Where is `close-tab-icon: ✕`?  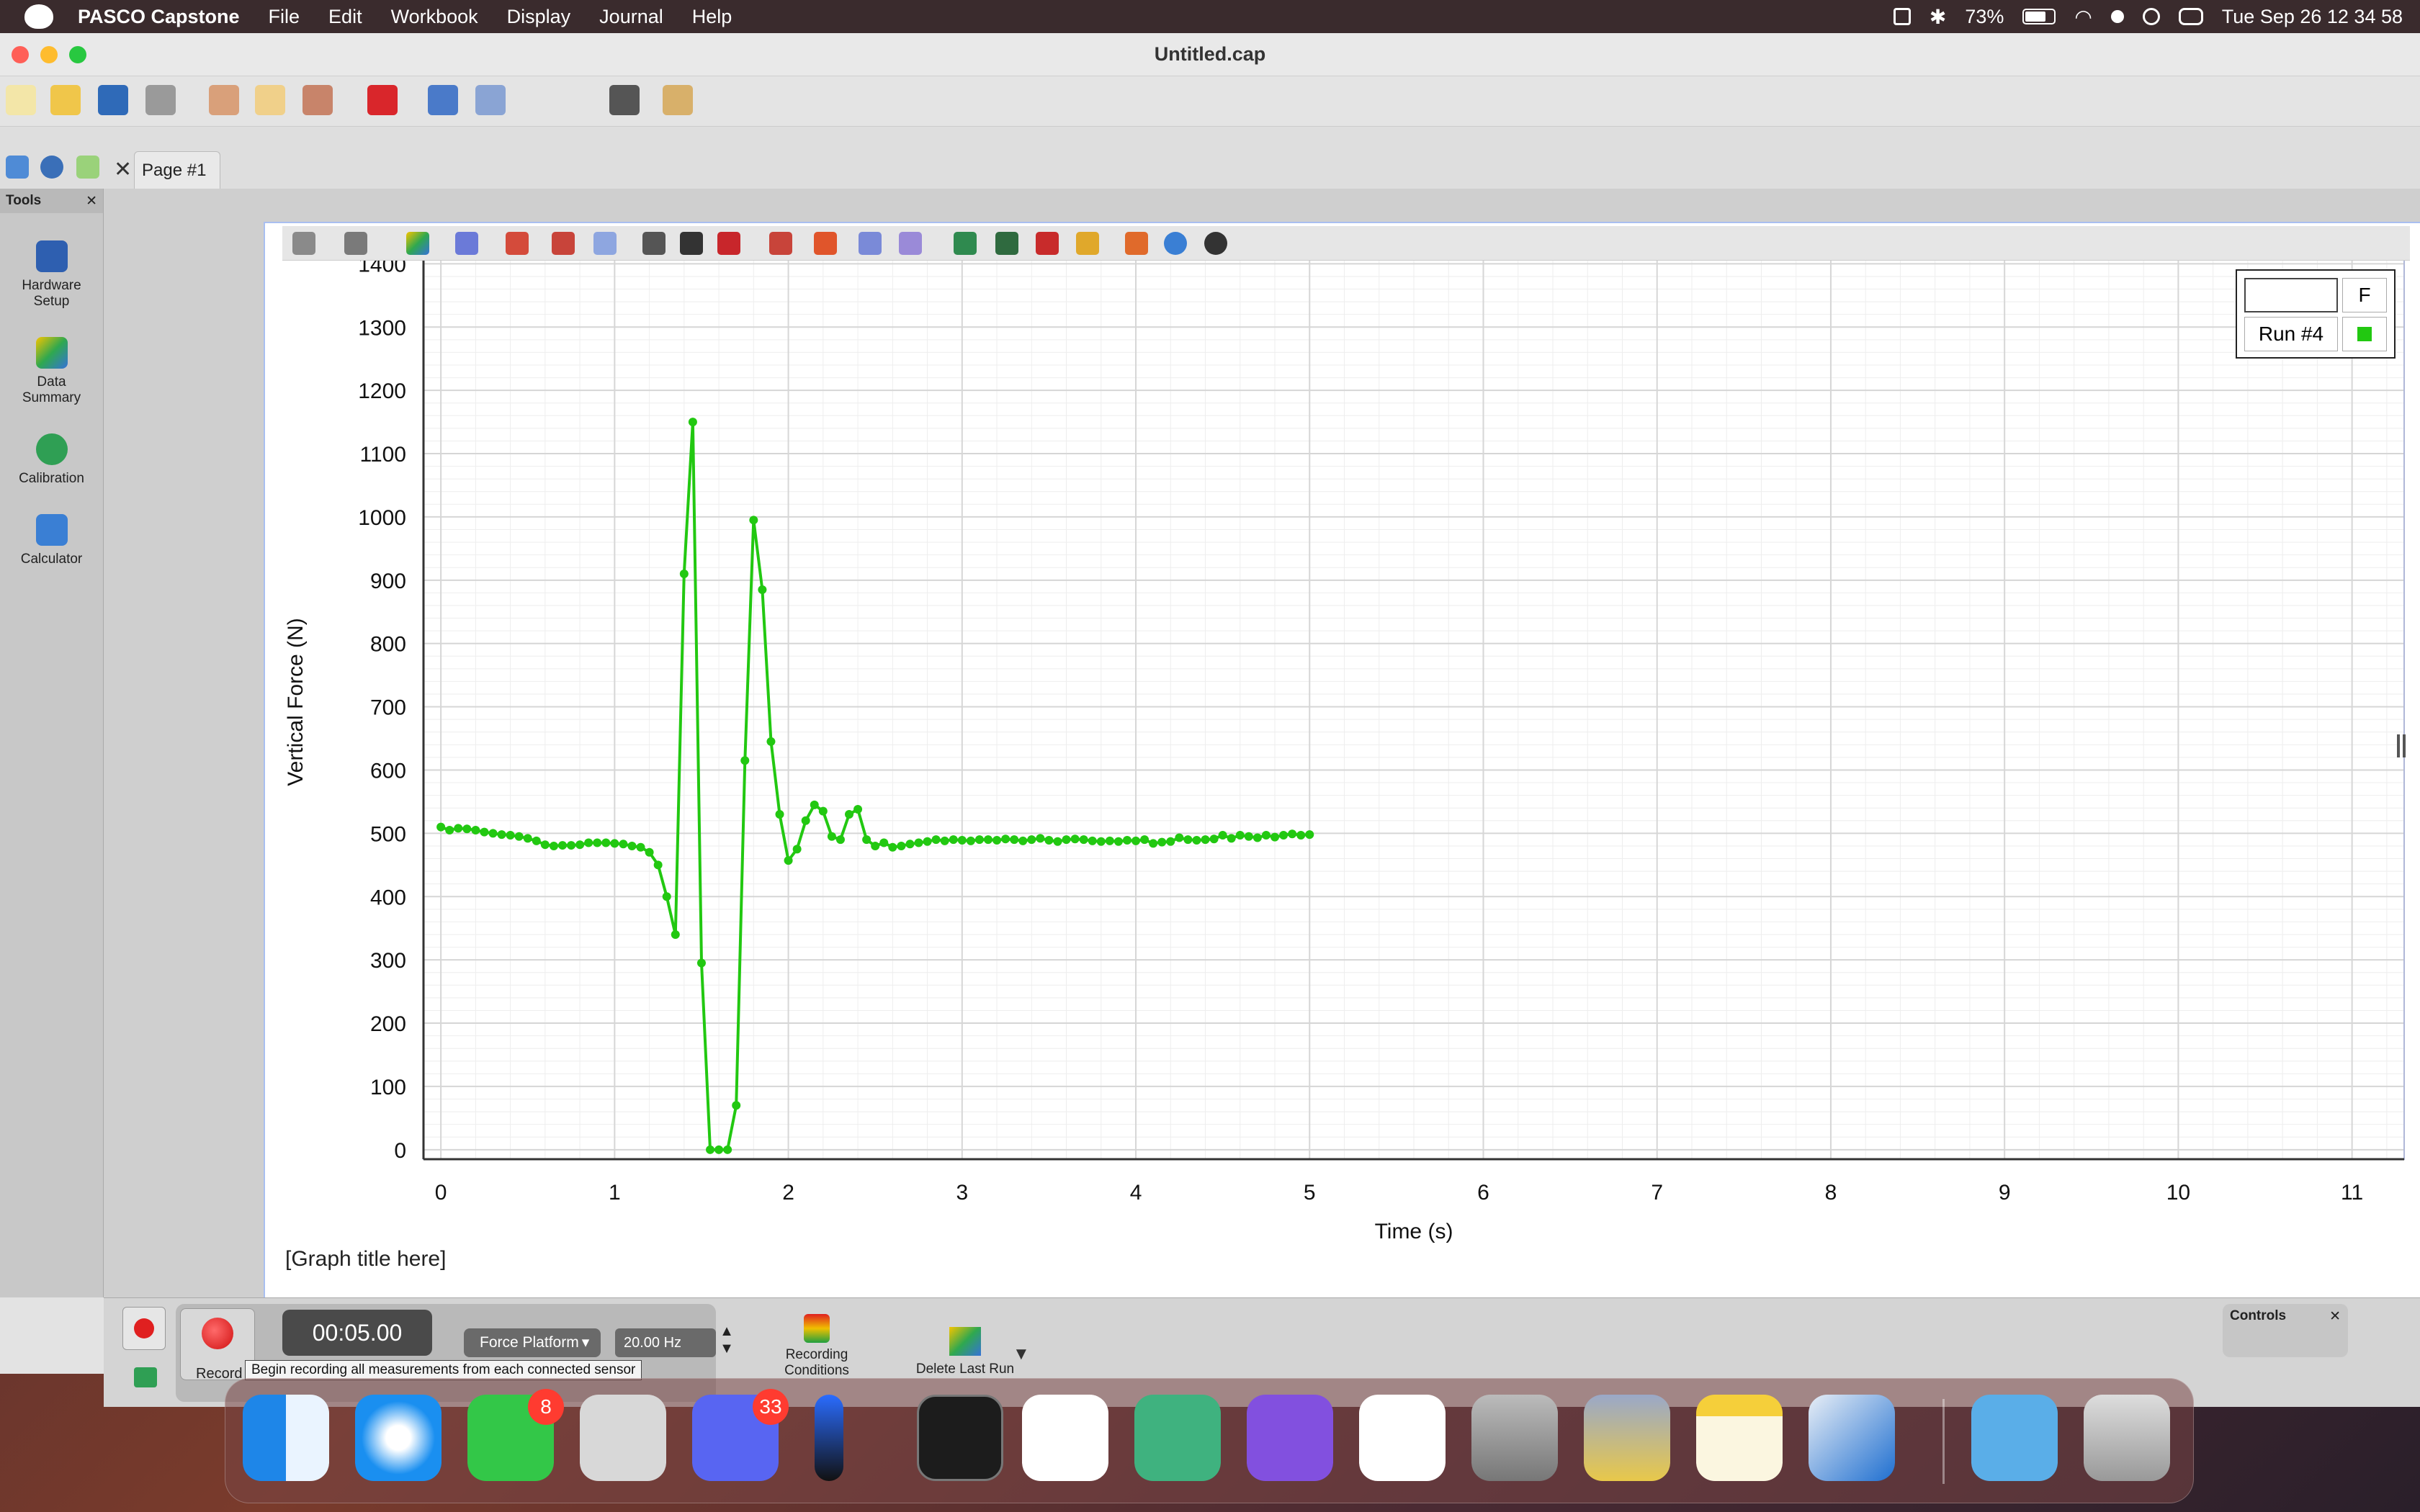
close-tab-icon: ✕ is located at coordinates (123, 169).